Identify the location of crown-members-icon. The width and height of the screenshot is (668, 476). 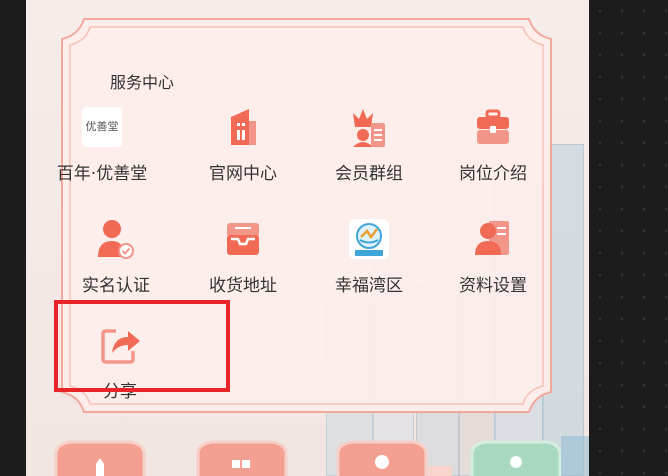
(369, 127).